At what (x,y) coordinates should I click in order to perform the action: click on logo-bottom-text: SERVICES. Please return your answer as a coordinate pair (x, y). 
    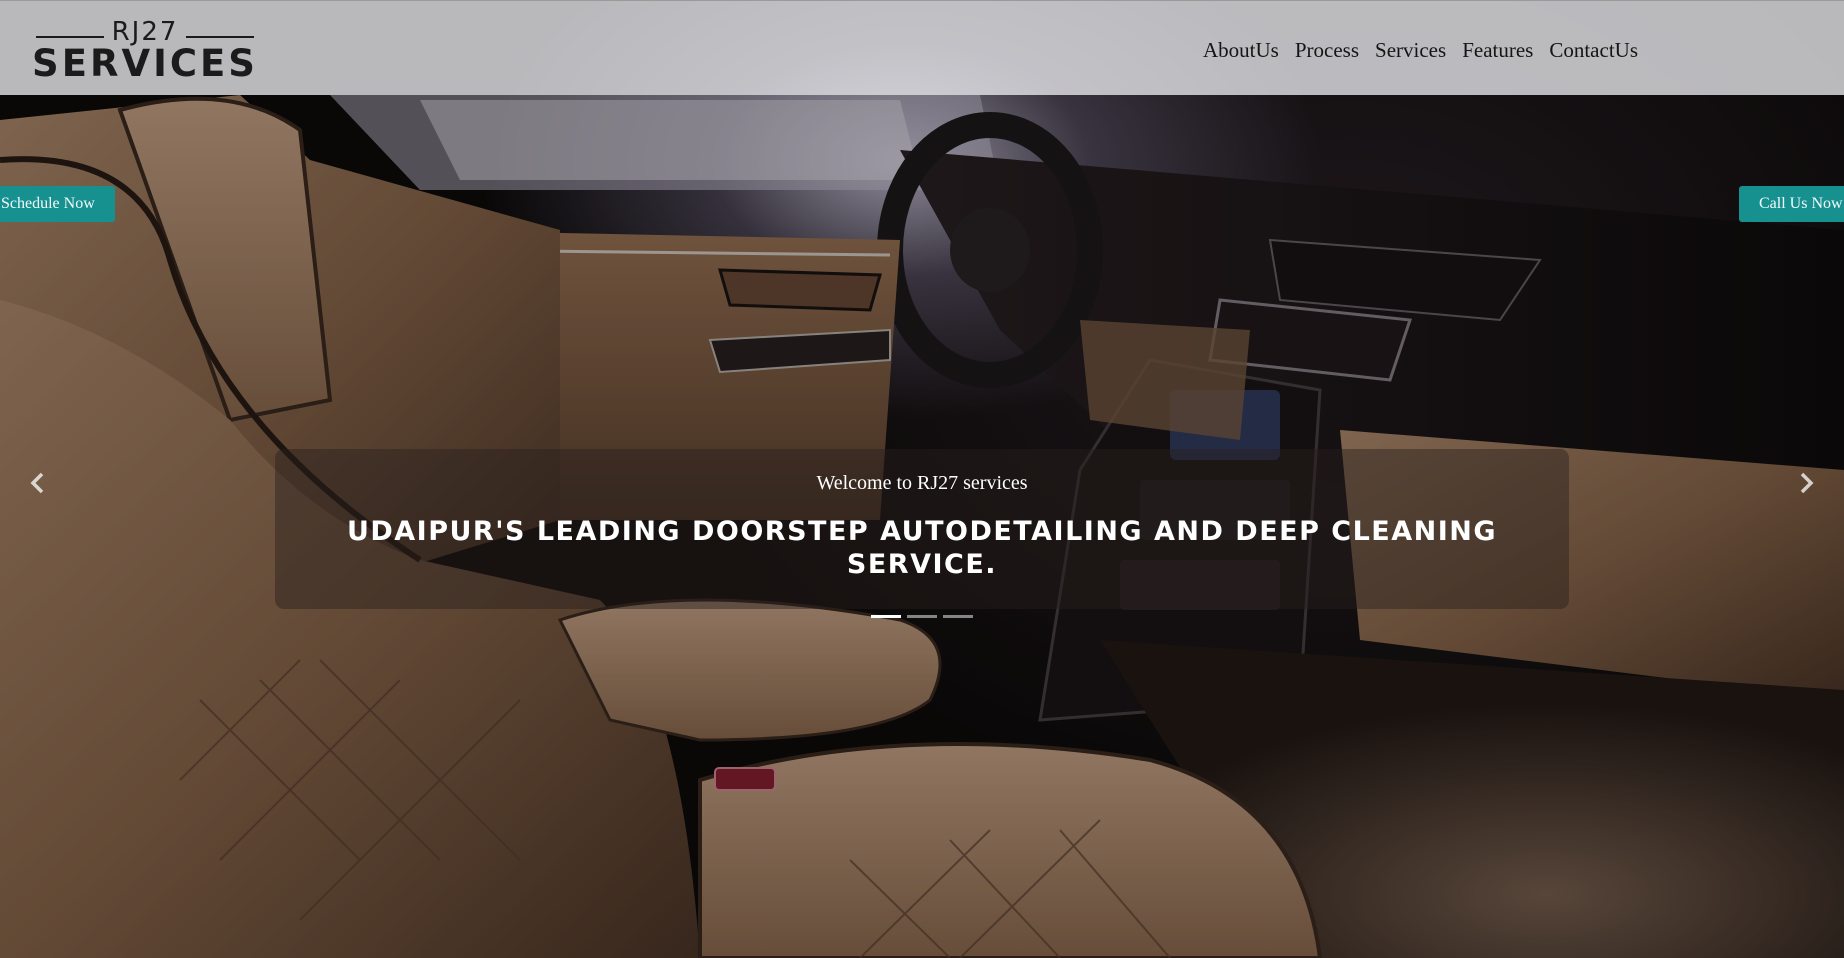
    Looking at the image, I should click on (145, 63).